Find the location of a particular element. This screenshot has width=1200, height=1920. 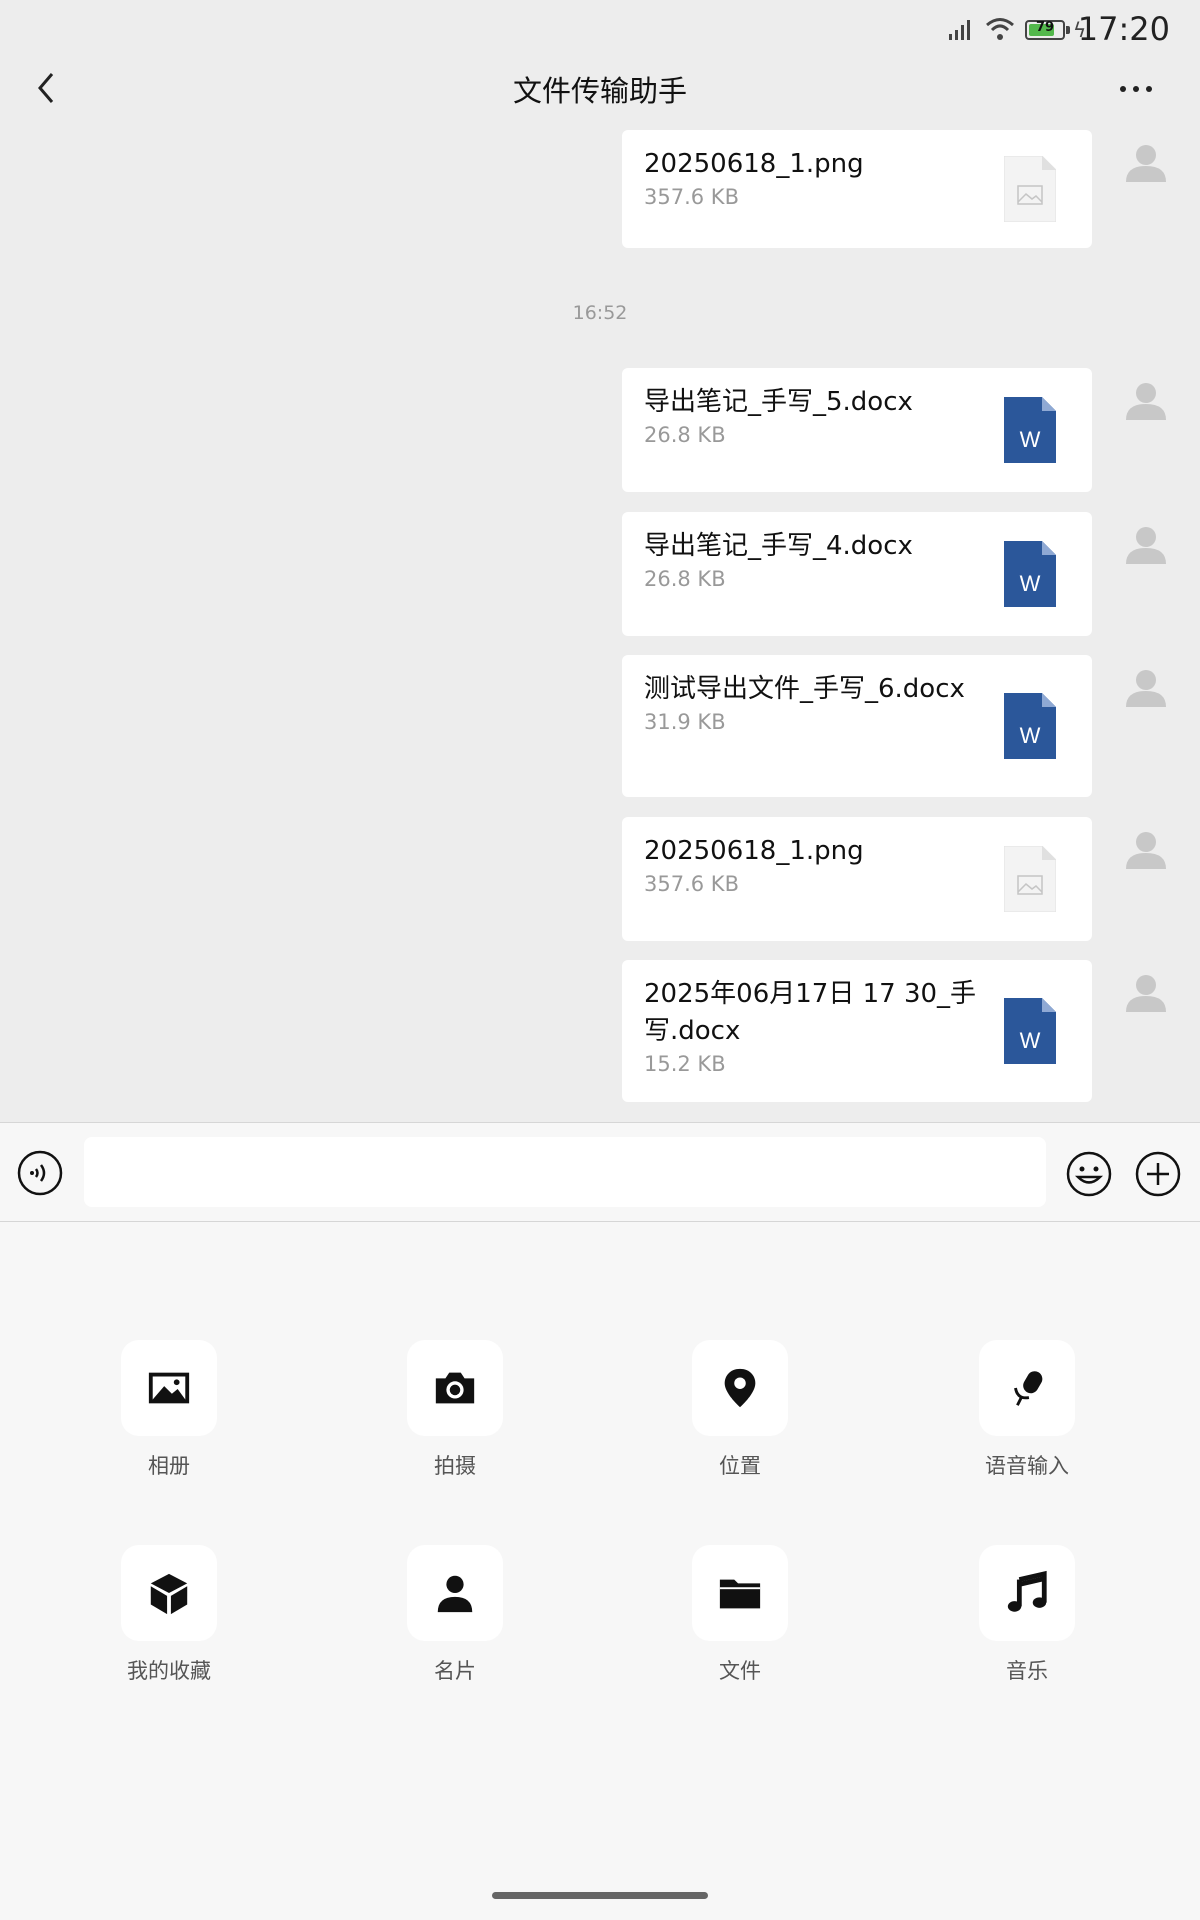

location-pin-icon is located at coordinates (740, 1388).